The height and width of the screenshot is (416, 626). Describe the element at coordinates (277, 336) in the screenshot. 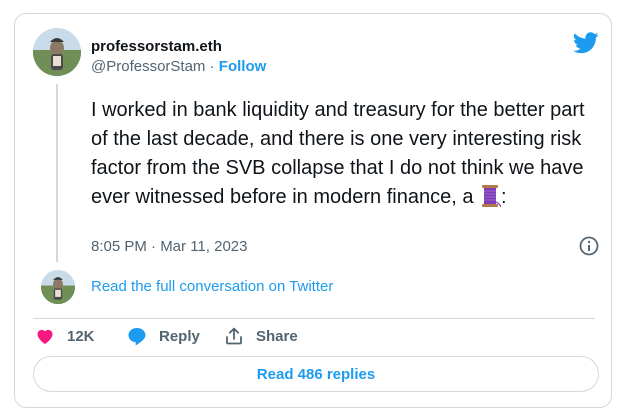

I see `share-label: Share` at that location.